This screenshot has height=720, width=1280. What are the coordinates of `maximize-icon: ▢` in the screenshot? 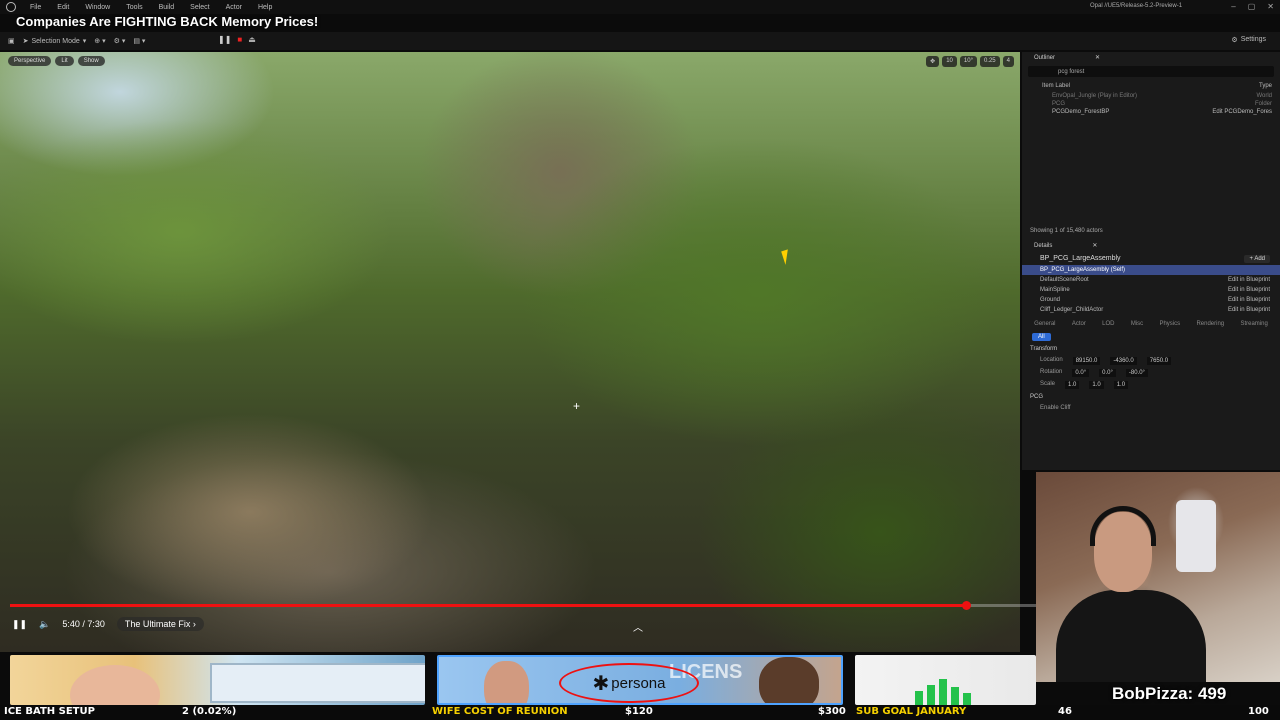 It's located at (1252, 6).